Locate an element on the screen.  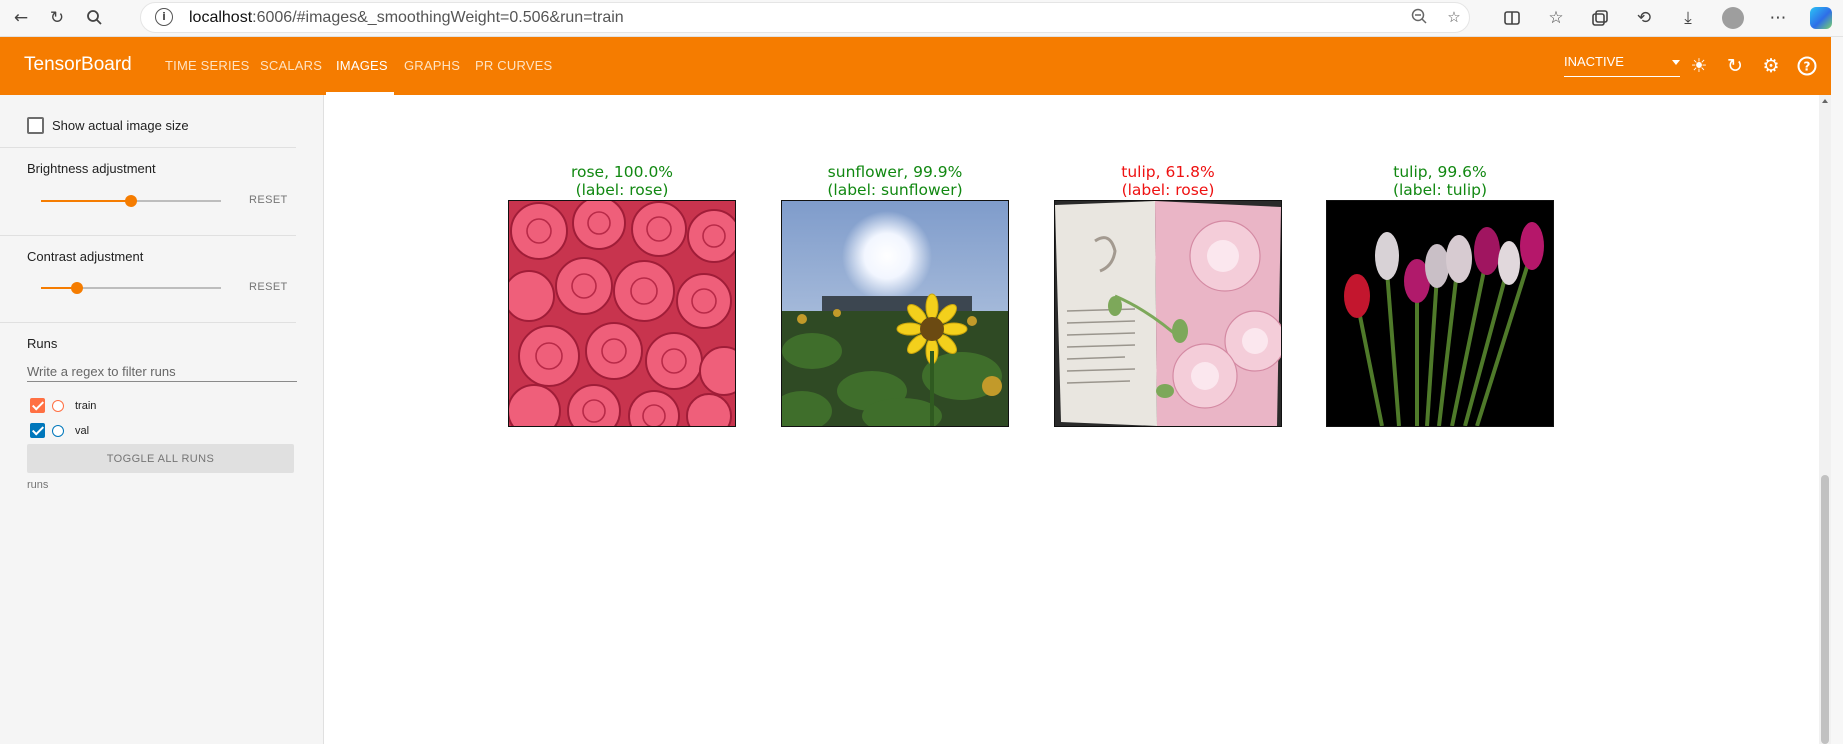
tab-scalars: SCALARS is located at coordinates (291, 65).